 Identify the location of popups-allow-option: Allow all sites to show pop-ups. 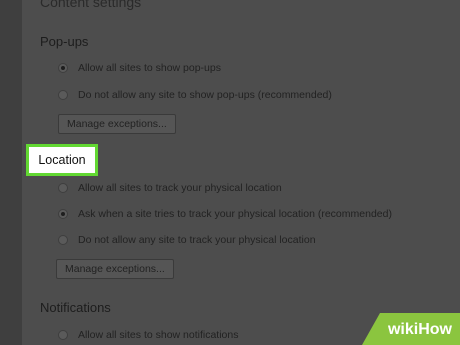
(139, 68).